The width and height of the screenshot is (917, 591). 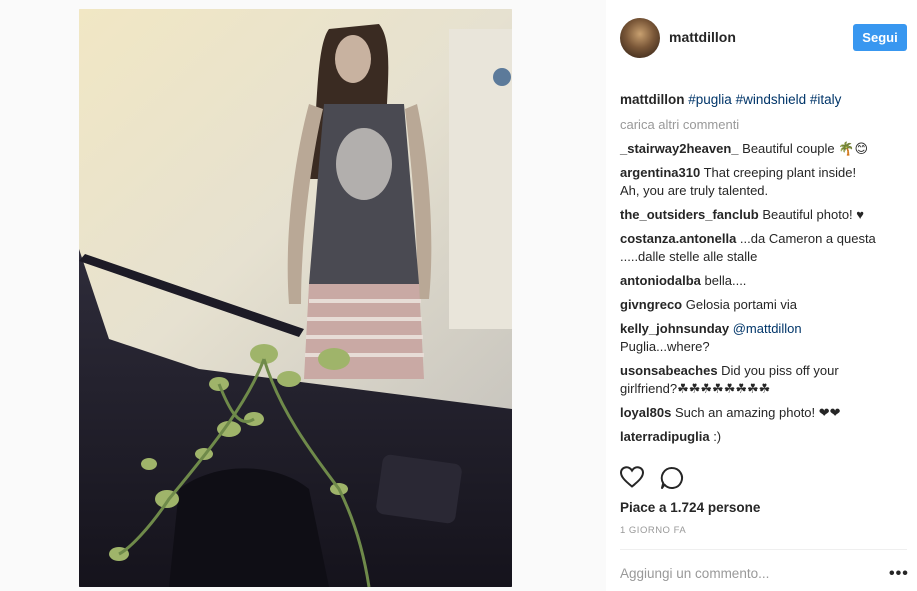 What do you see at coordinates (806, 238) in the screenshot?
I see `comment-text: ...da Cameron a questa` at bounding box center [806, 238].